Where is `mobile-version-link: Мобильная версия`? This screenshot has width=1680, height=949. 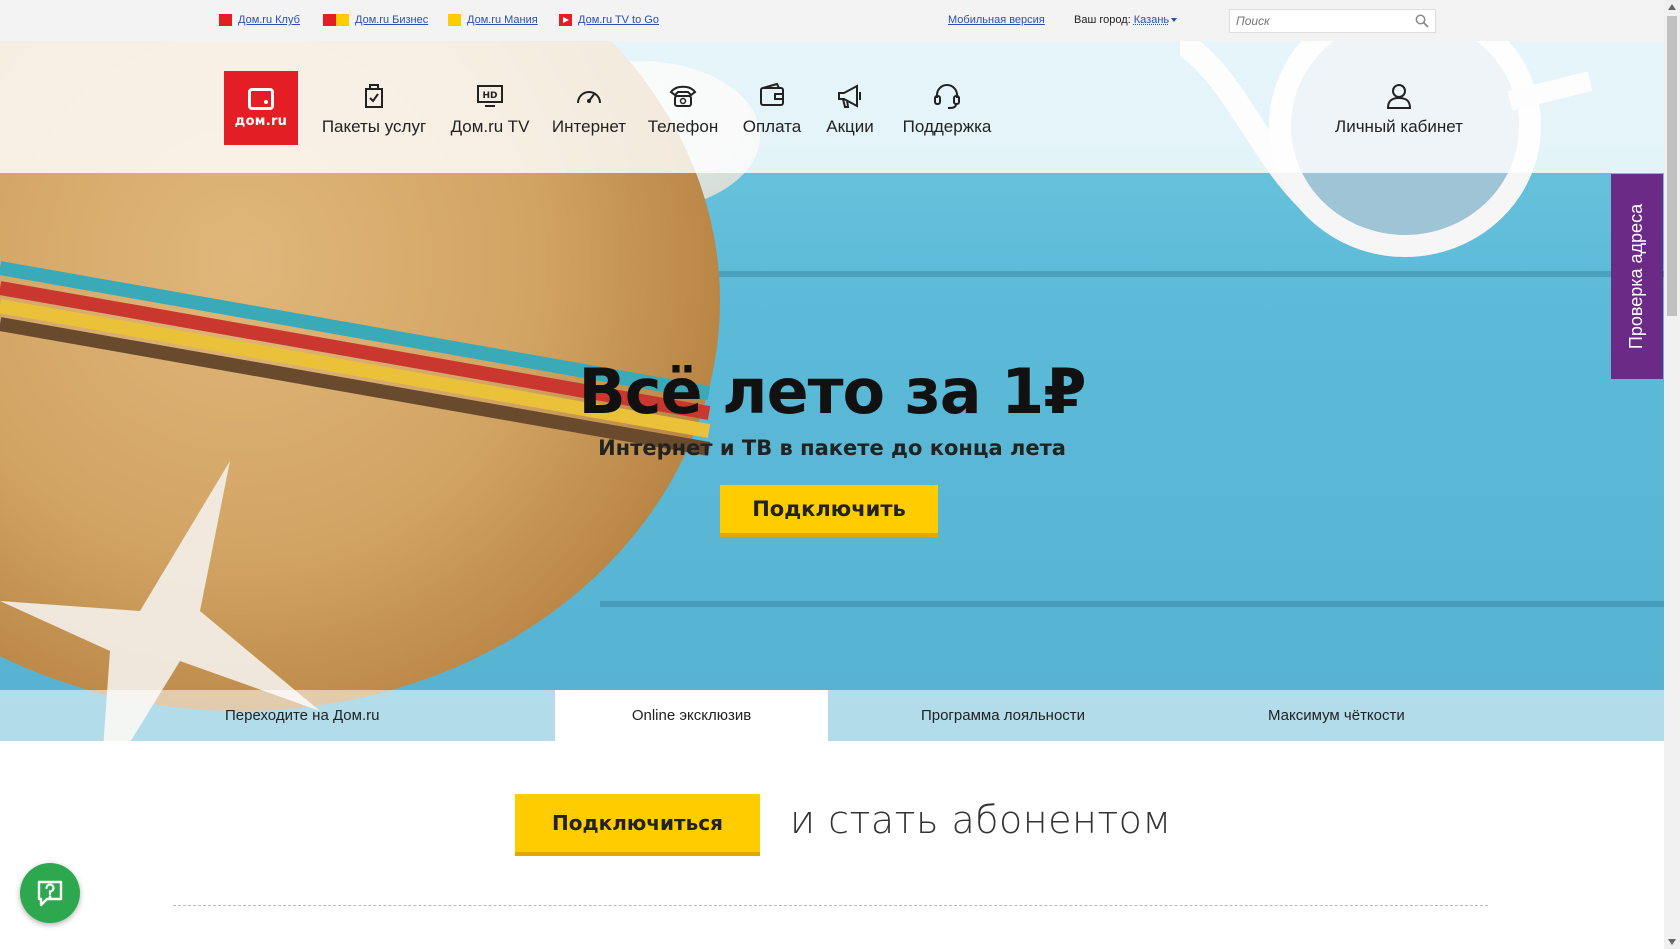
mobile-version-link: Мобильная версия is located at coordinates (996, 20).